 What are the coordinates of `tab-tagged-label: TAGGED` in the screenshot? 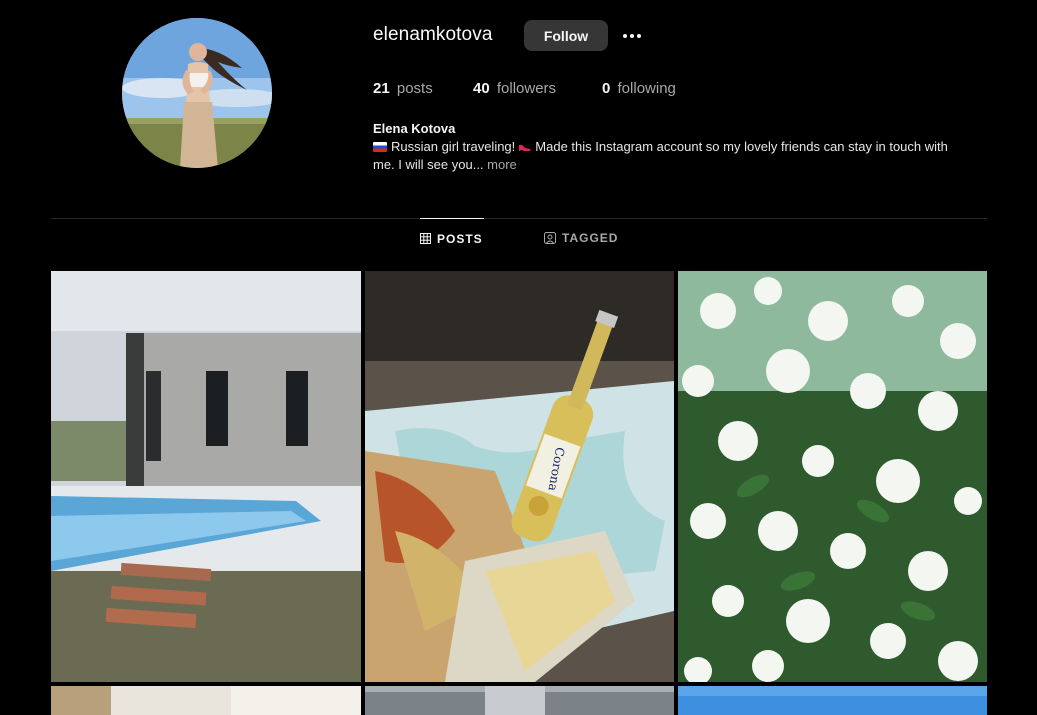 It's located at (590, 238).